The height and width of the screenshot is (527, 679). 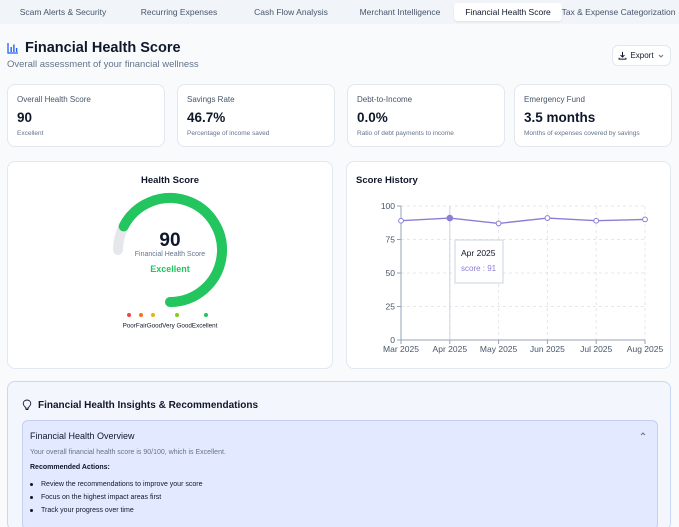 What do you see at coordinates (291, 12) in the screenshot?
I see `tab-cash-flow: Cash Flow Analysis` at bounding box center [291, 12].